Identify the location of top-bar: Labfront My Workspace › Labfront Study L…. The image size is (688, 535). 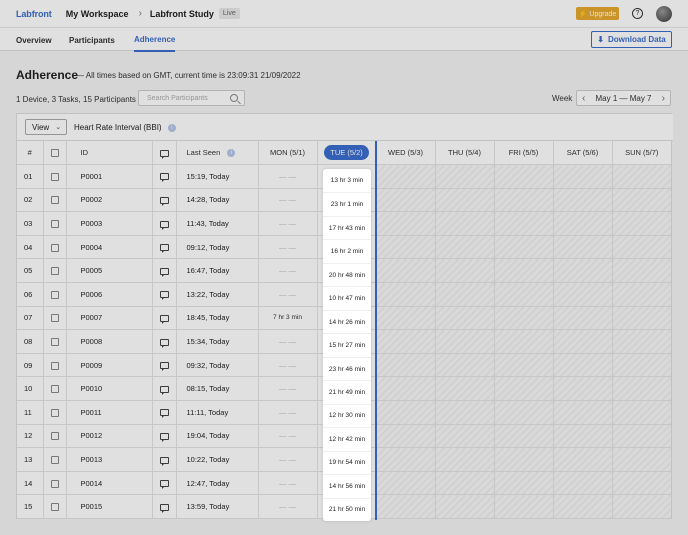
(344, 13).